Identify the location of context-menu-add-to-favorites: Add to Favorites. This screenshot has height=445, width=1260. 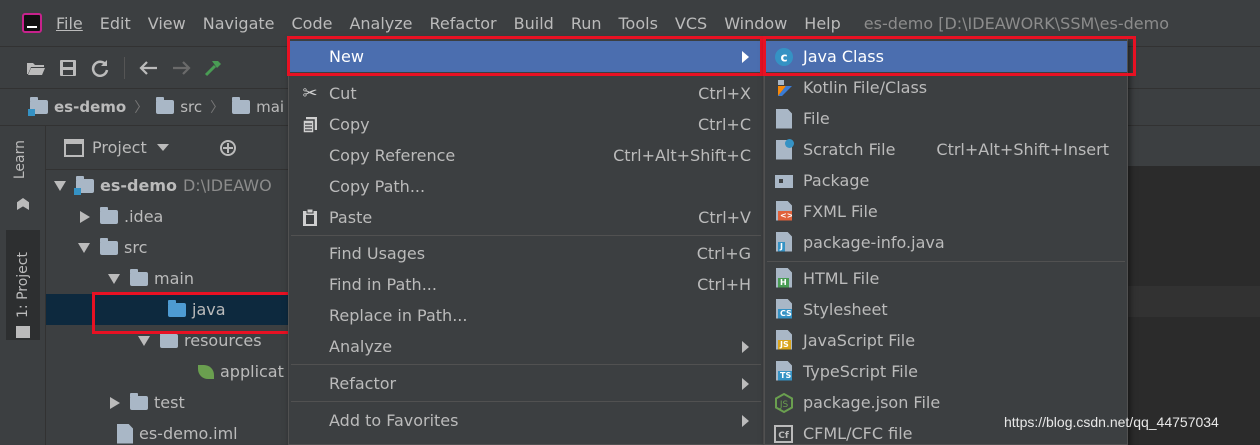
(526, 420).